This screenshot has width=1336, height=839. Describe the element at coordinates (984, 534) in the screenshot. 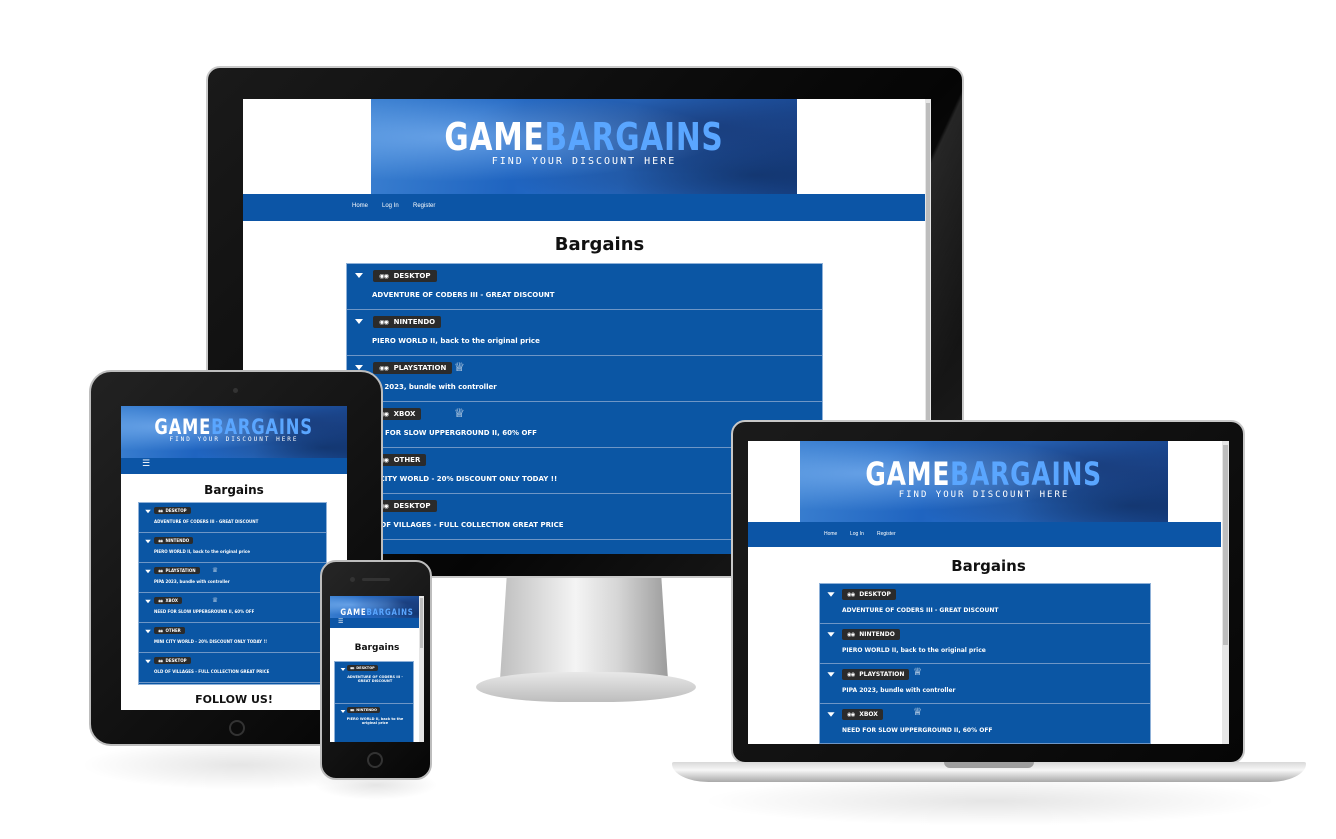

I see `site-navbar: Home Log In Register` at that location.